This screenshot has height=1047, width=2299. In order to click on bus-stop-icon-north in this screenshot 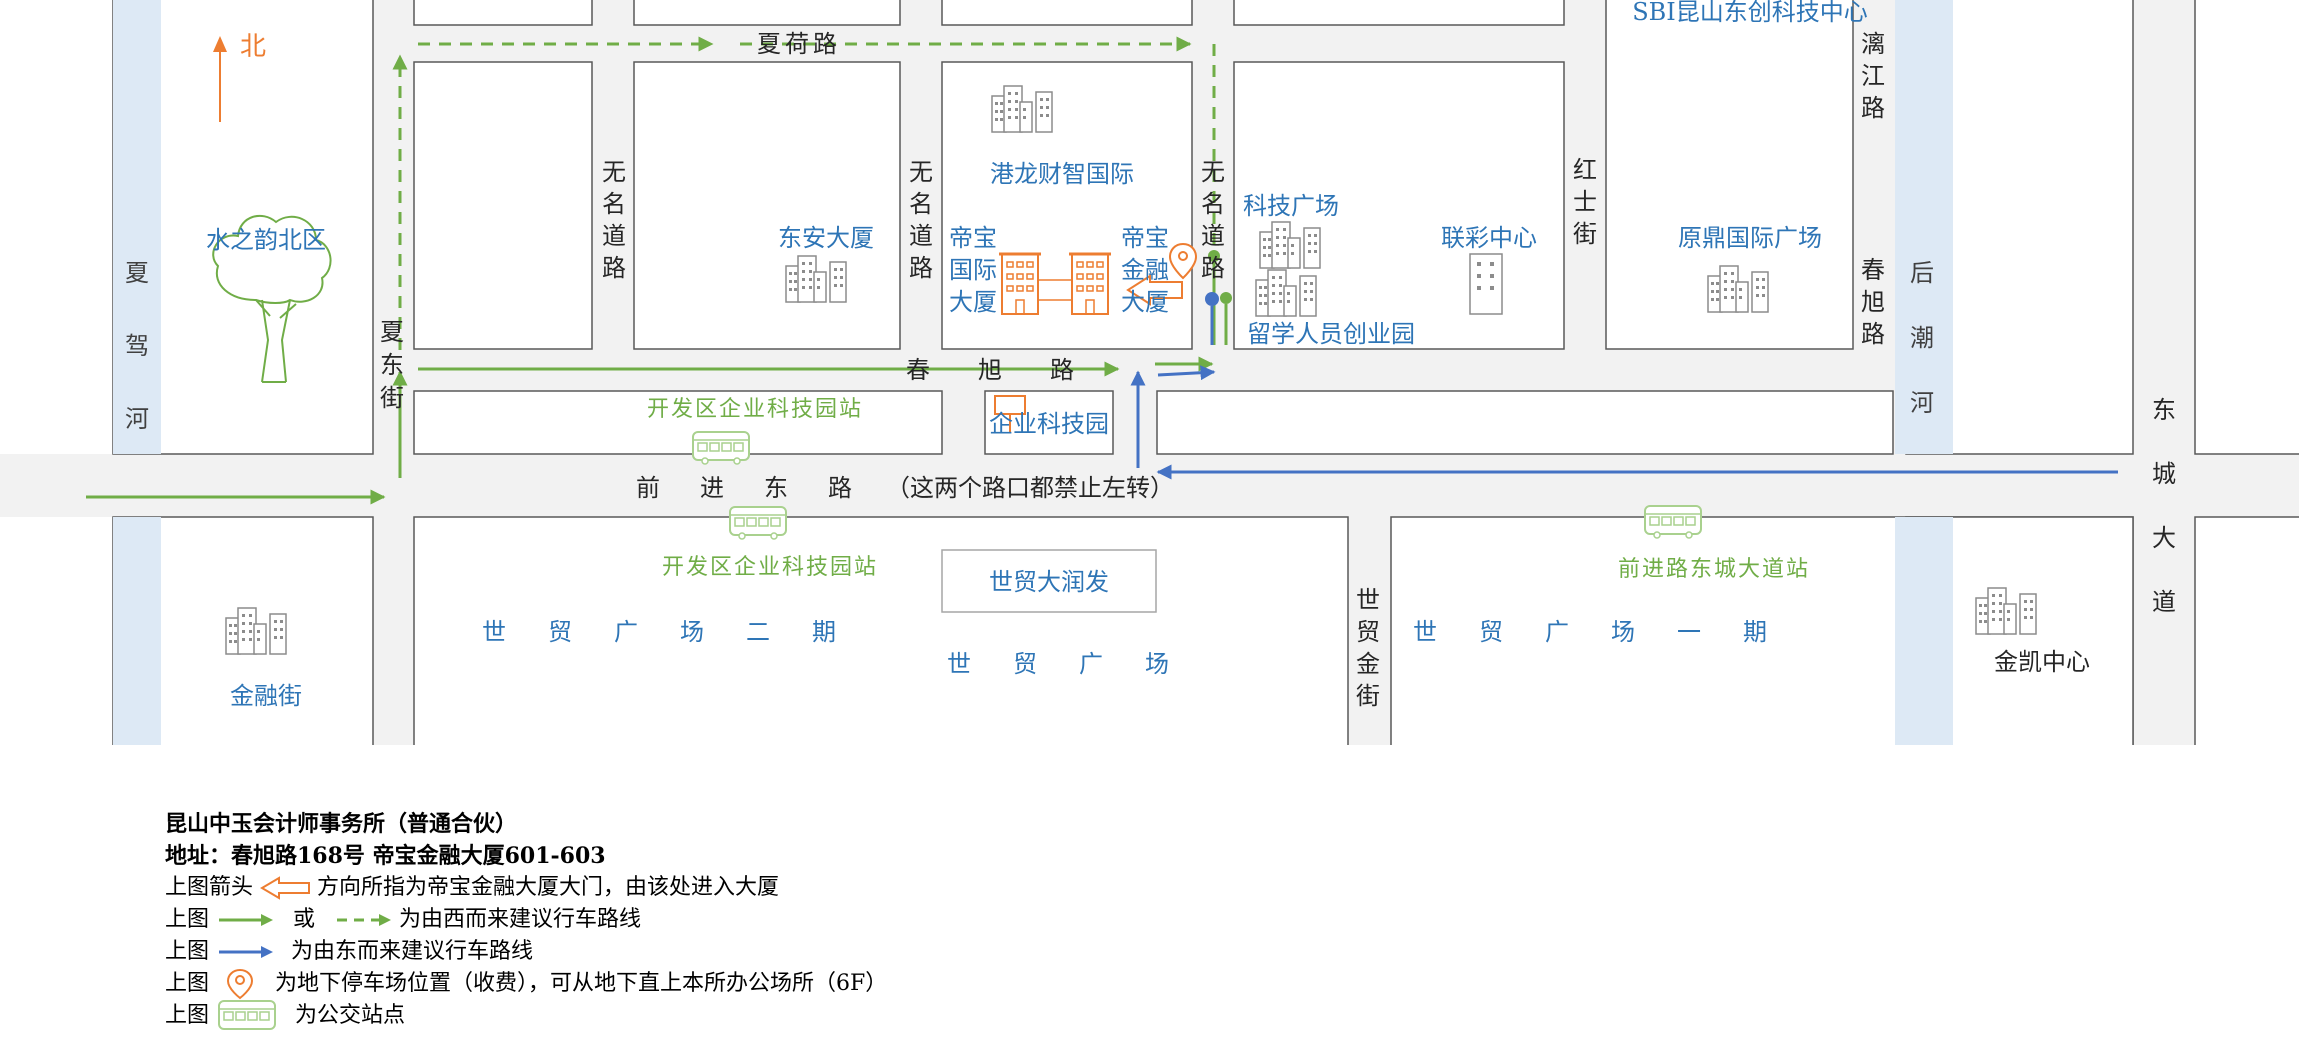, I will do `click(721, 448)`.